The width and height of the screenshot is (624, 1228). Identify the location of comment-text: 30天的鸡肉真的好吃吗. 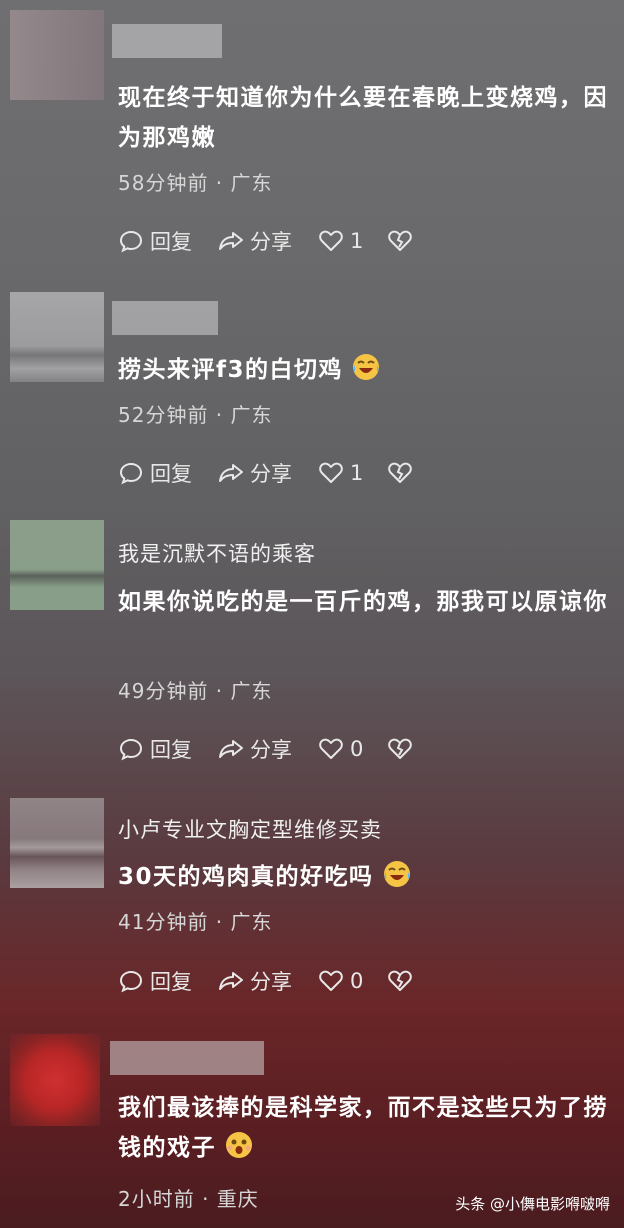
(368, 877).